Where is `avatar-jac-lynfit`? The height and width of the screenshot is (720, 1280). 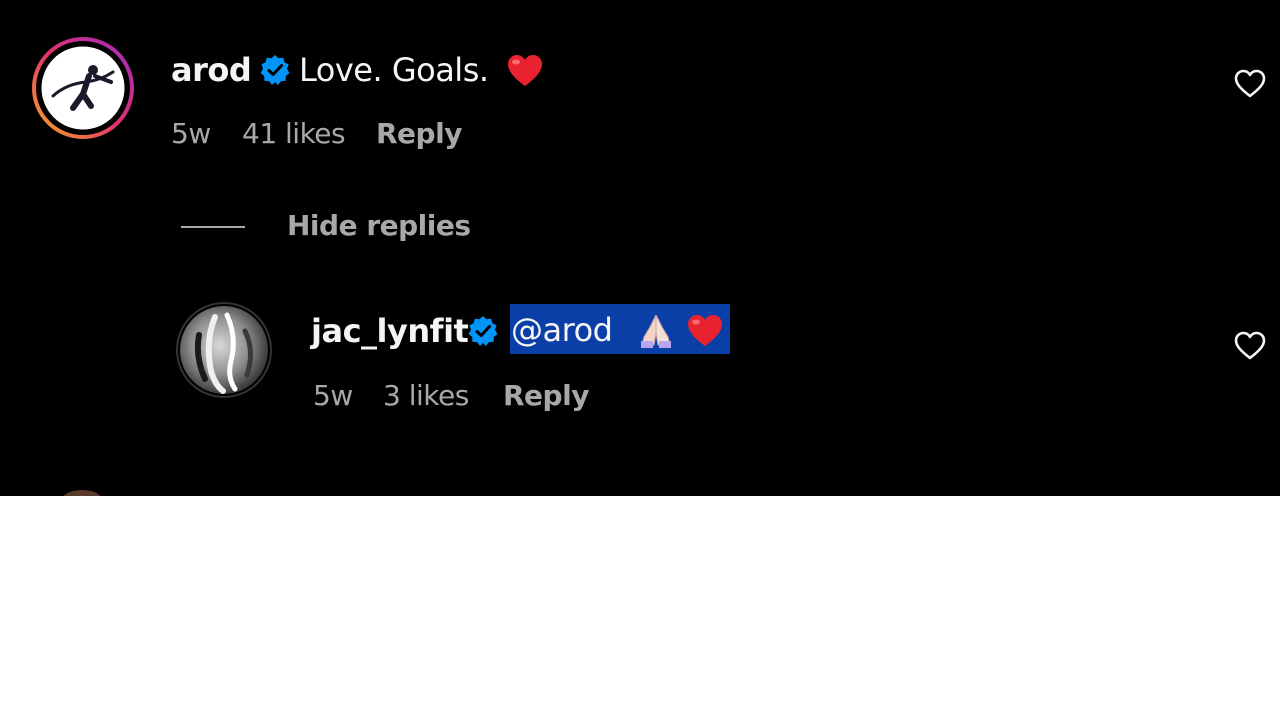
avatar-jac-lynfit is located at coordinates (224, 350).